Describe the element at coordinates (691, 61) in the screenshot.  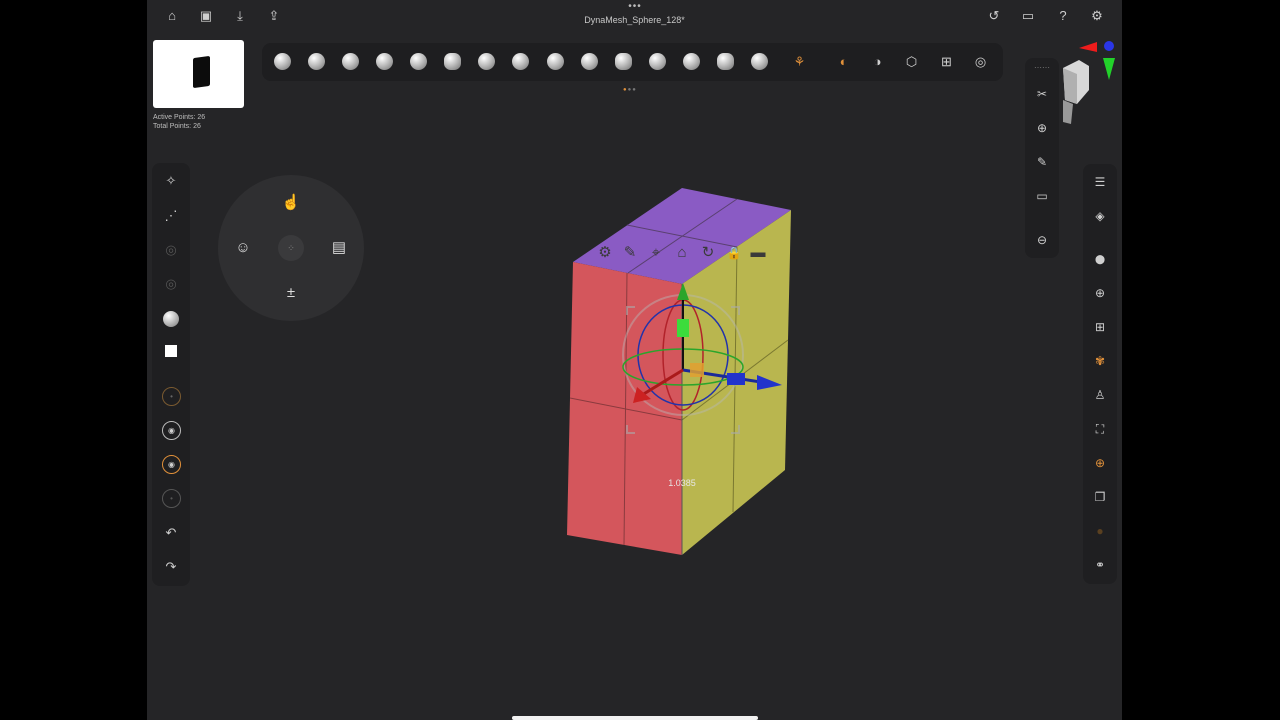
I see `brush-trim` at that location.